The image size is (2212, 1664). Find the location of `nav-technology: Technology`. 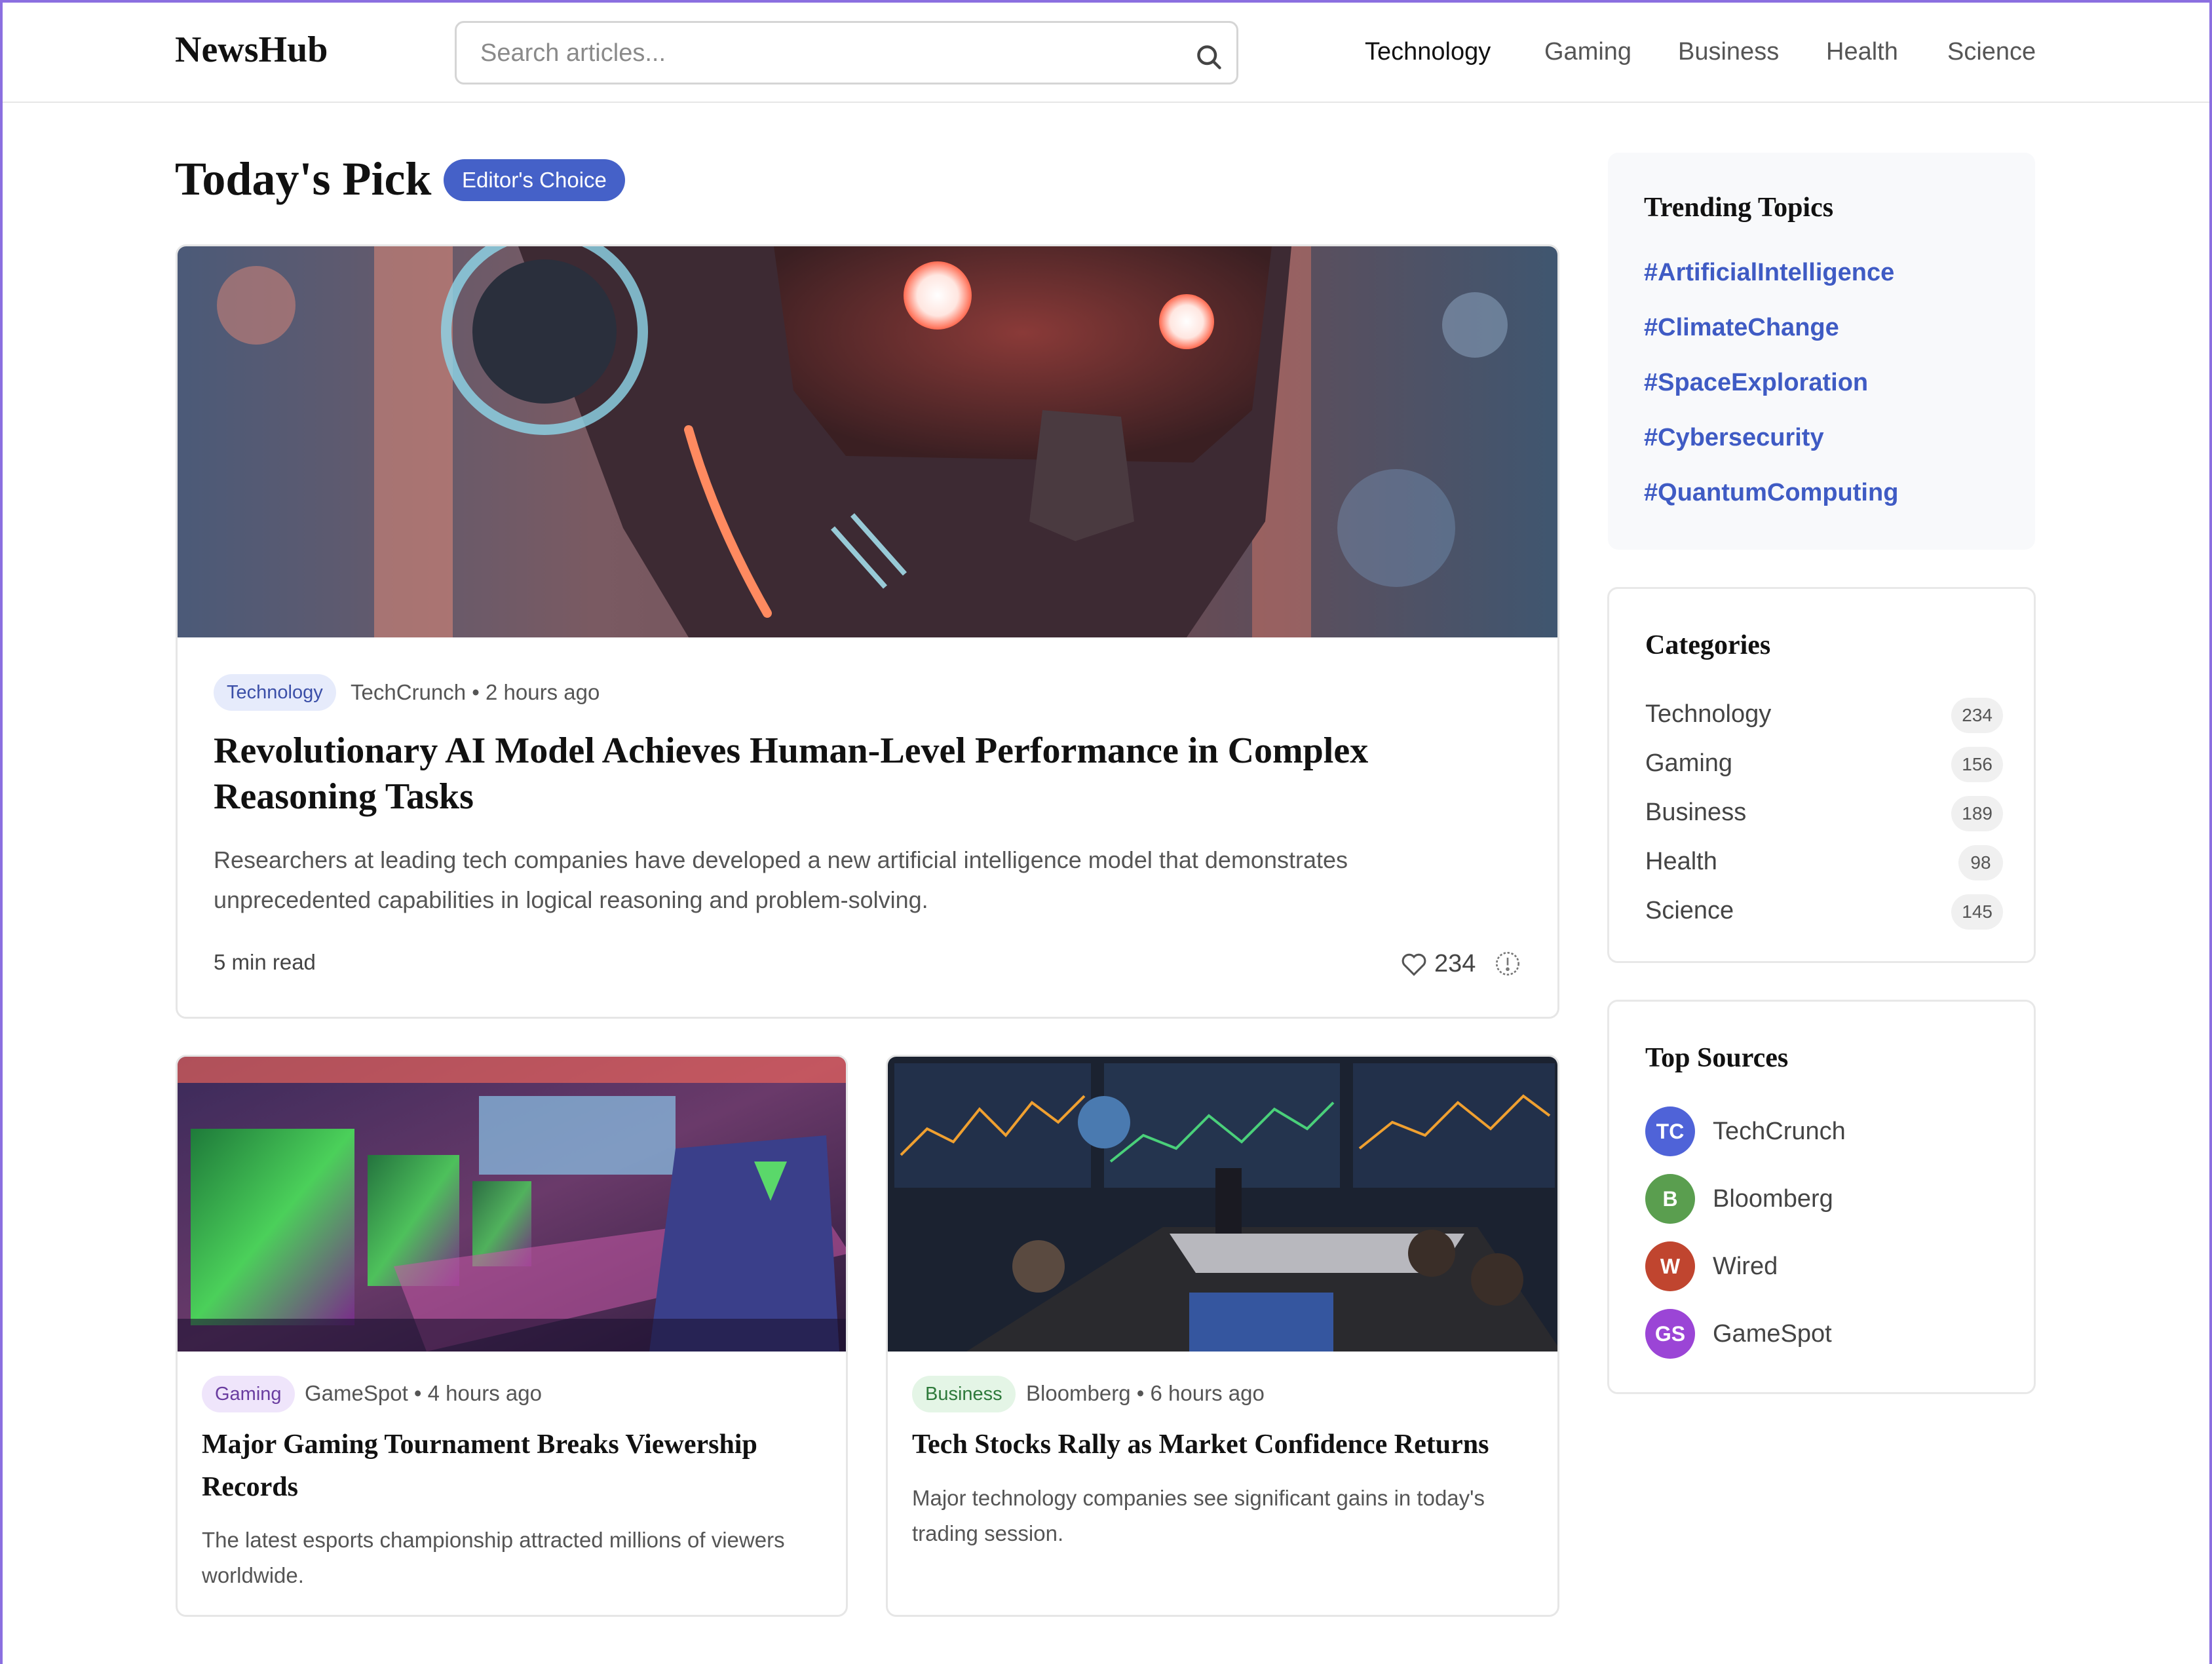

nav-technology: Technology is located at coordinates (1428, 52).